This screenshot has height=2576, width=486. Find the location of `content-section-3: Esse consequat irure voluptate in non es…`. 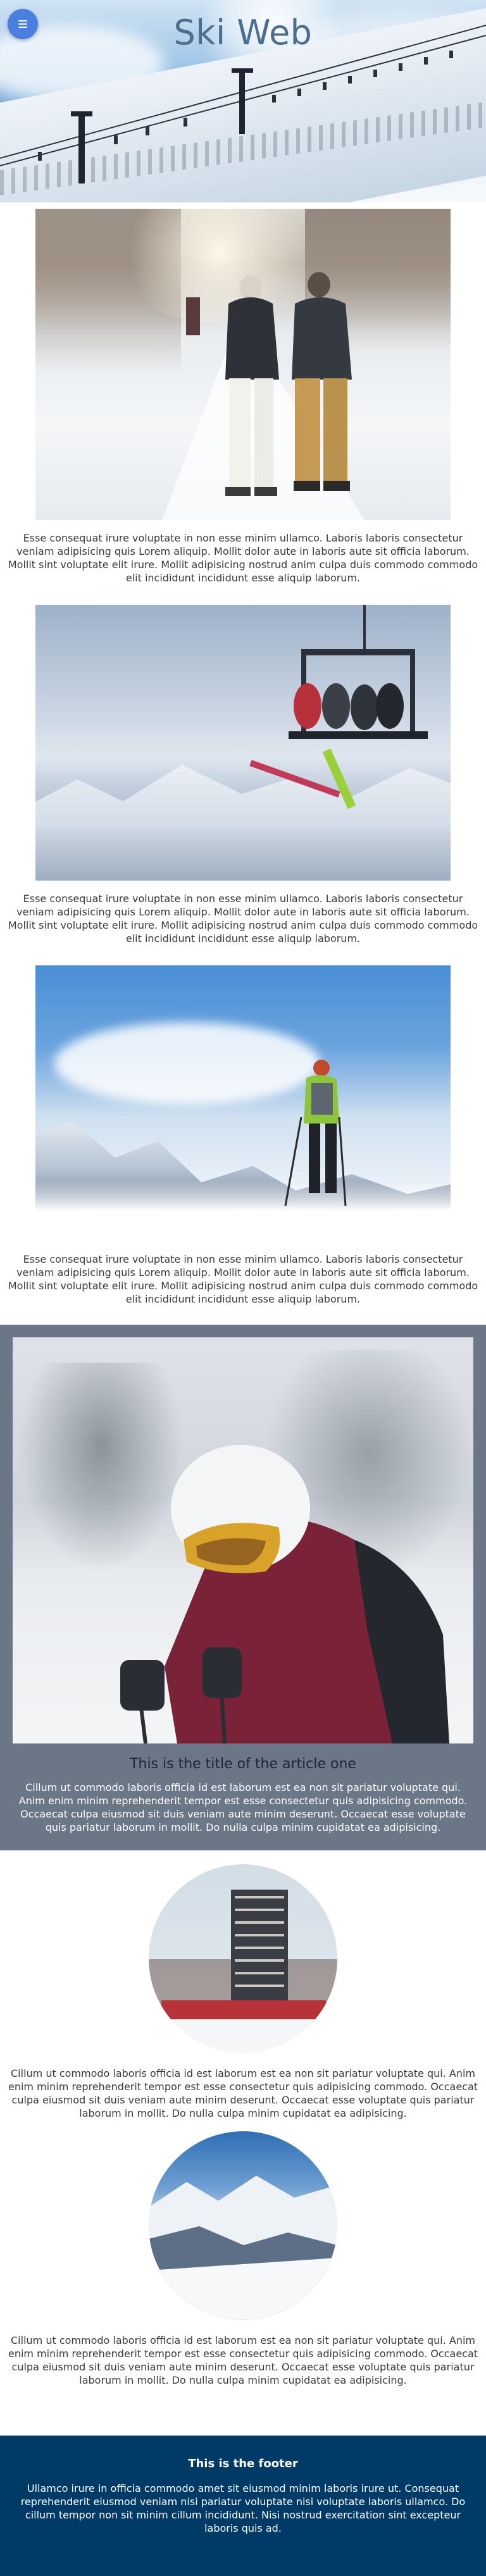

content-section-3: Esse consequat irure voluptate in non es… is located at coordinates (243, 1136).